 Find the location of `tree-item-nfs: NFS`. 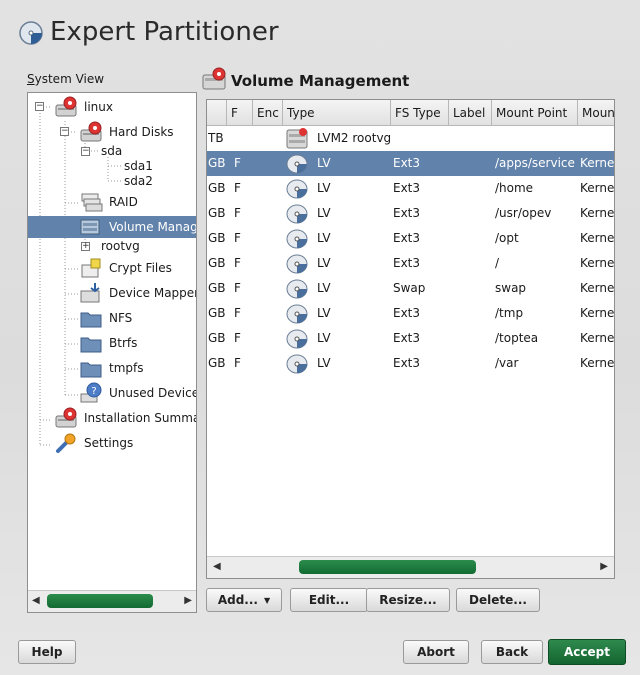

tree-item-nfs: NFS is located at coordinates (105, 318).